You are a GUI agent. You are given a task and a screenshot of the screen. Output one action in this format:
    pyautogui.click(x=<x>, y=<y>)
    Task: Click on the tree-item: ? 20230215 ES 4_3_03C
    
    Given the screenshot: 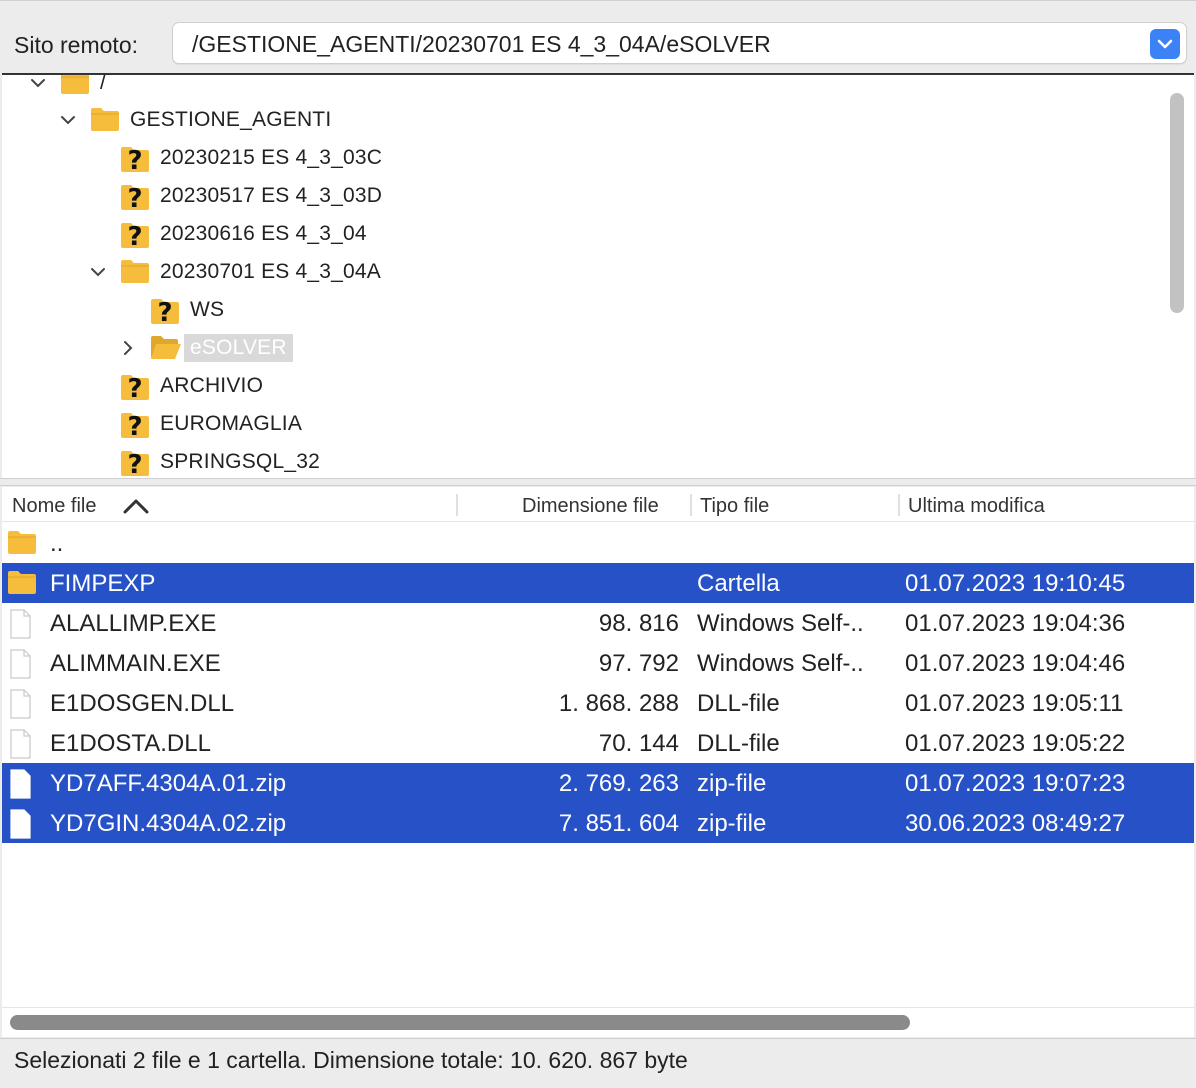 What is the action you would take?
    pyautogui.click(x=236, y=158)
    